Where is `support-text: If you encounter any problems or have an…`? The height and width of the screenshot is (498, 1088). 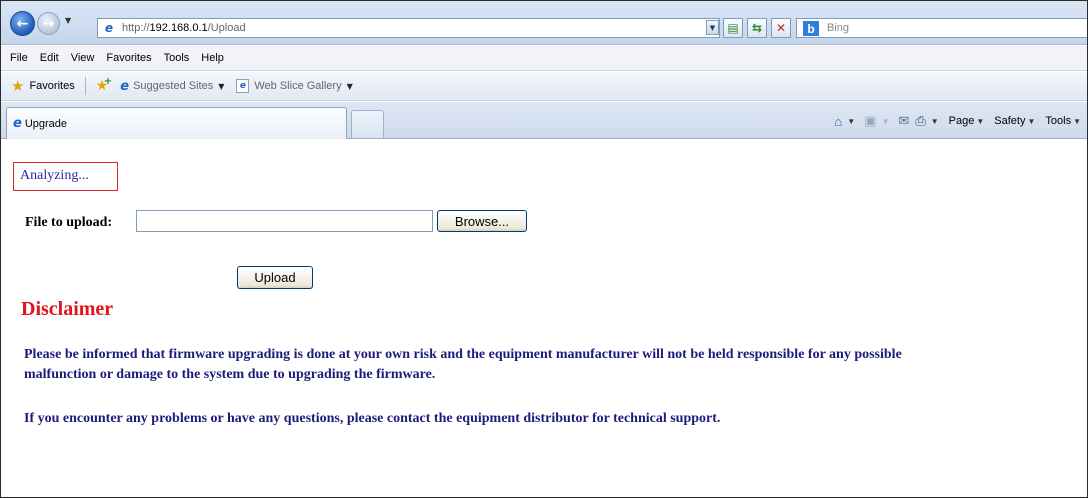 support-text: If you encounter any problems or have an… is located at coordinates (372, 418).